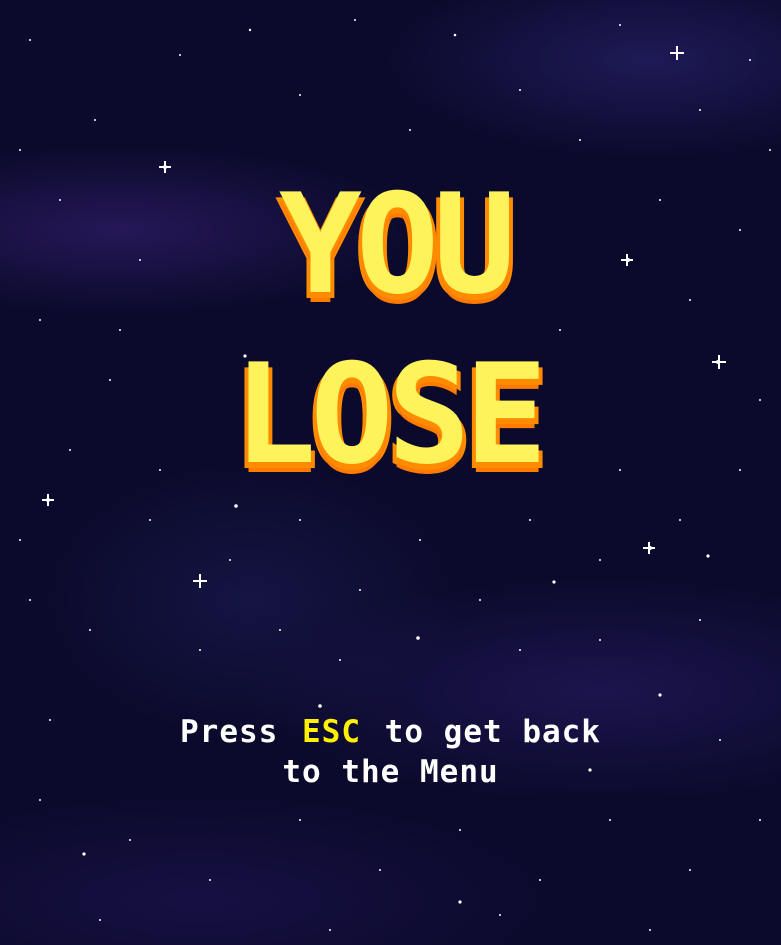 The width and height of the screenshot is (781, 945). Describe the element at coordinates (229, 732) in the screenshot. I see `hint-prefix: Press` at that location.